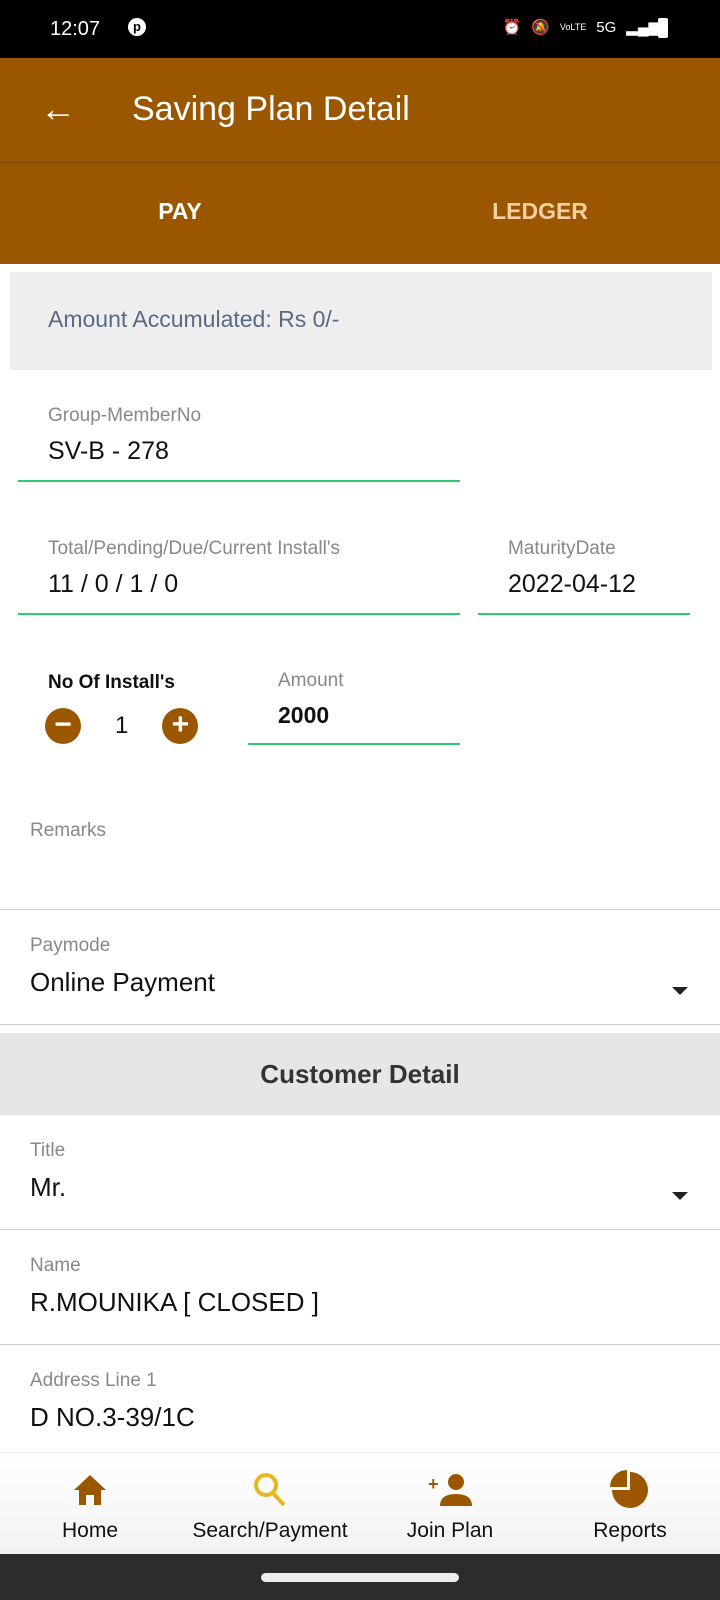 This screenshot has height=1600, width=720. What do you see at coordinates (70, 945) in the screenshot?
I see `field-label: Paymode` at bounding box center [70, 945].